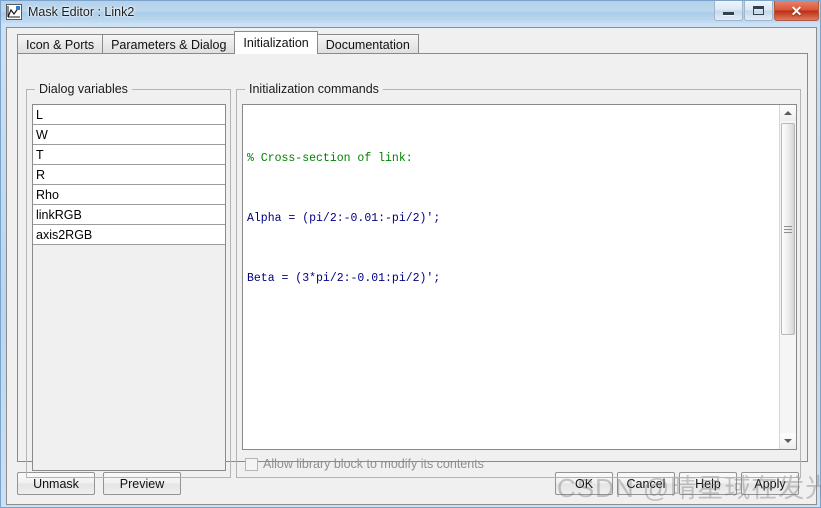 This screenshot has height=508, width=821. I want to click on tab-documentation: Documentation, so click(367, 44).